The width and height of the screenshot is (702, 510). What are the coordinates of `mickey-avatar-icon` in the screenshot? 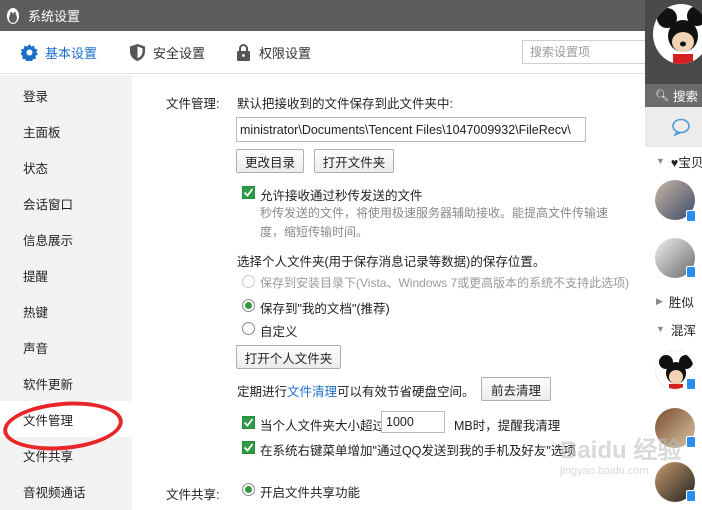 It's located at (679, 35).